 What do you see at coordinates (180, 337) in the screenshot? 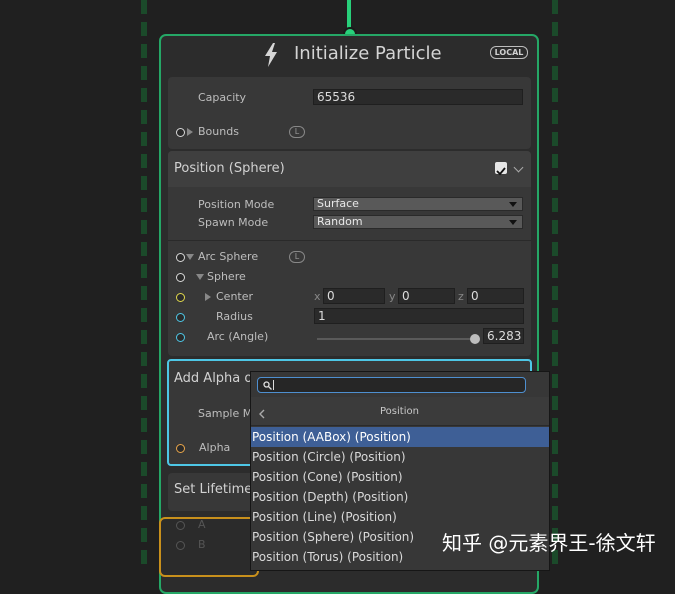
I see `arc-port` at bounding box center [180, 337].